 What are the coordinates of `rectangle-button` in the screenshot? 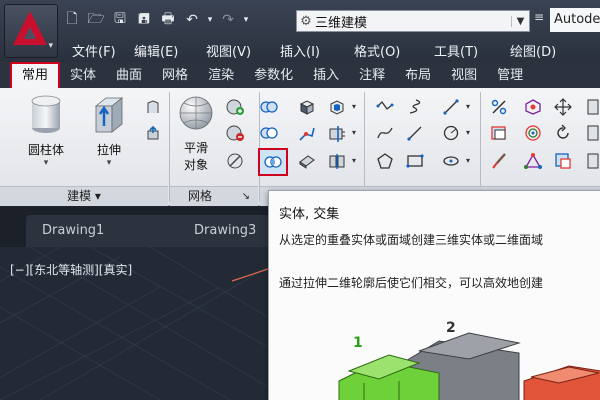 It's located at (415, 161).